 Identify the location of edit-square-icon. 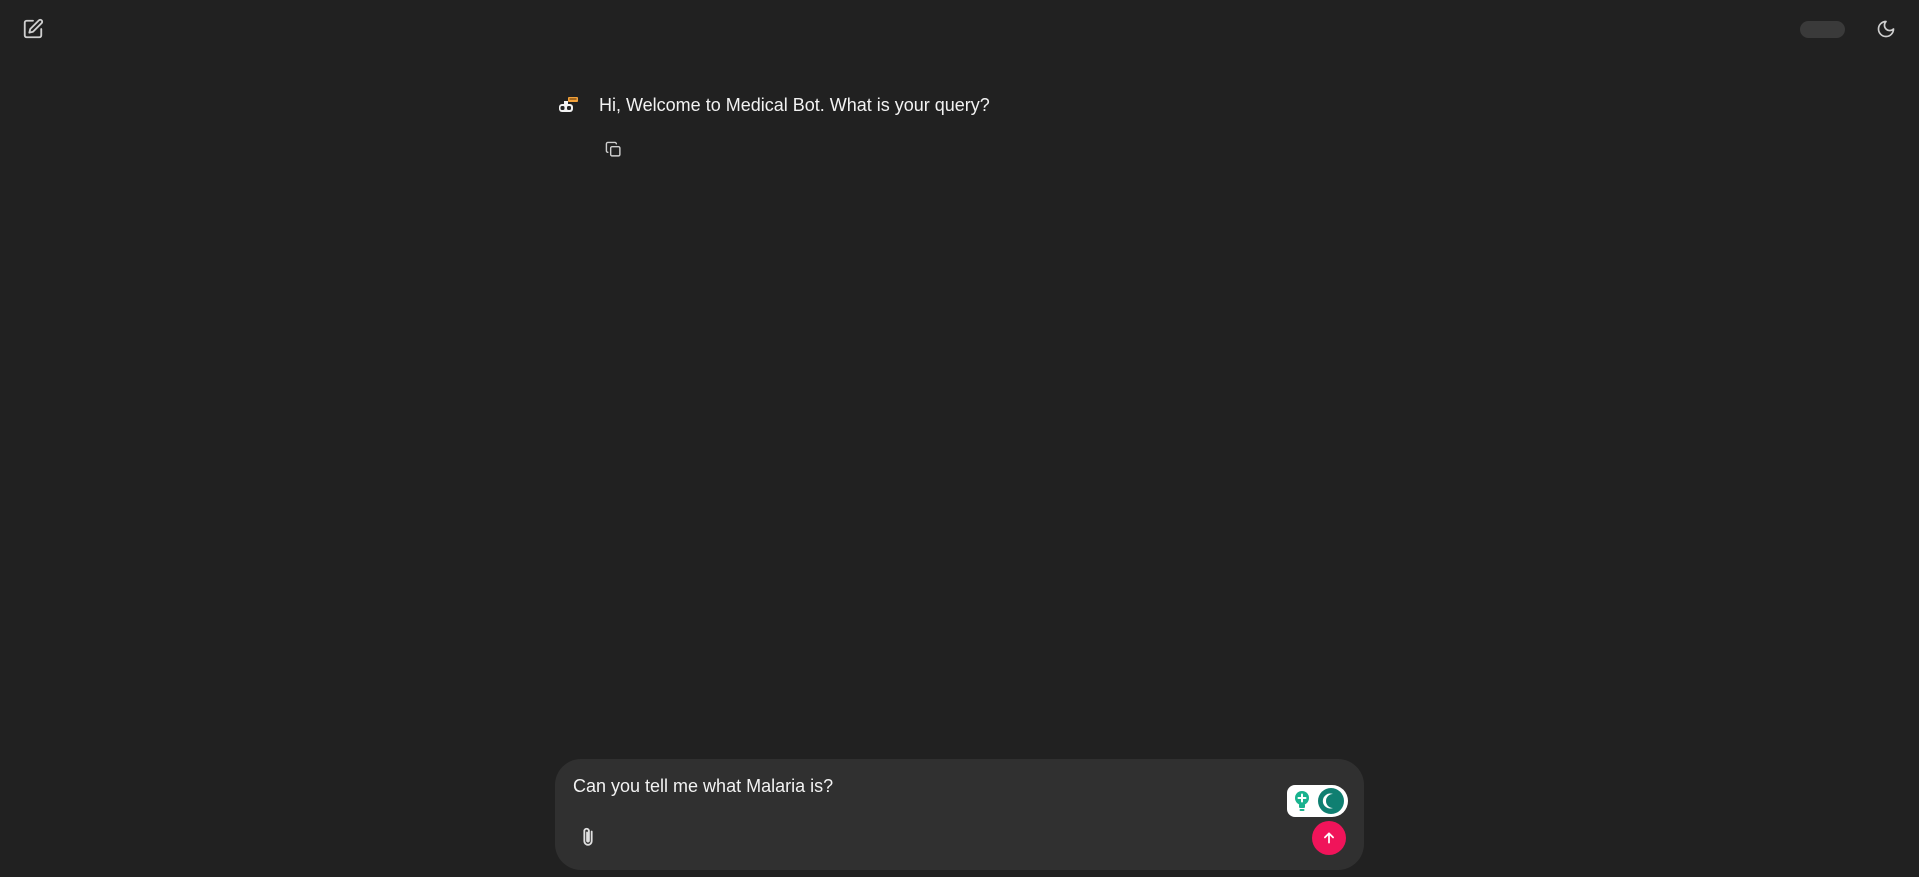
(33, 28).